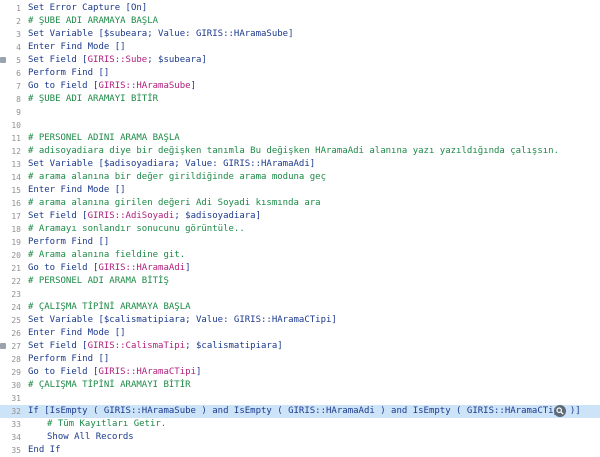  Describe the element at coordinates (300, 73) in the screenshot. I see `script-line: 6 Perform Find []` at that location.